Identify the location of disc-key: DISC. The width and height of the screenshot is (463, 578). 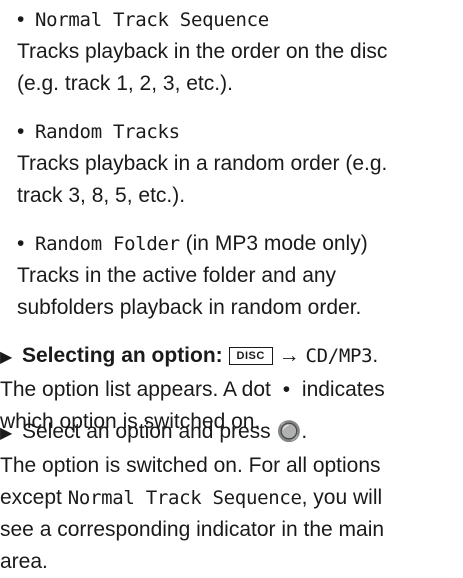
(250, 356).